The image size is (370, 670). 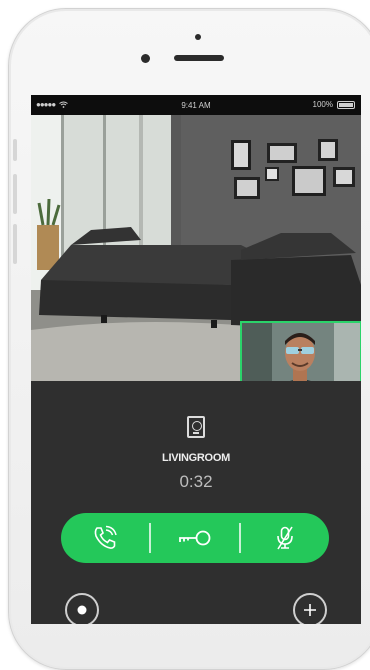 I want to click on front-camera, so click(x=198, y=37).